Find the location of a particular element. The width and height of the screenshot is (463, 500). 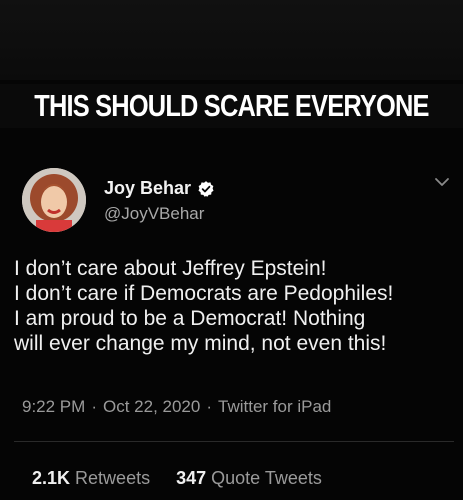

display-name: Joy Behar is located at coordinates (147, 188).